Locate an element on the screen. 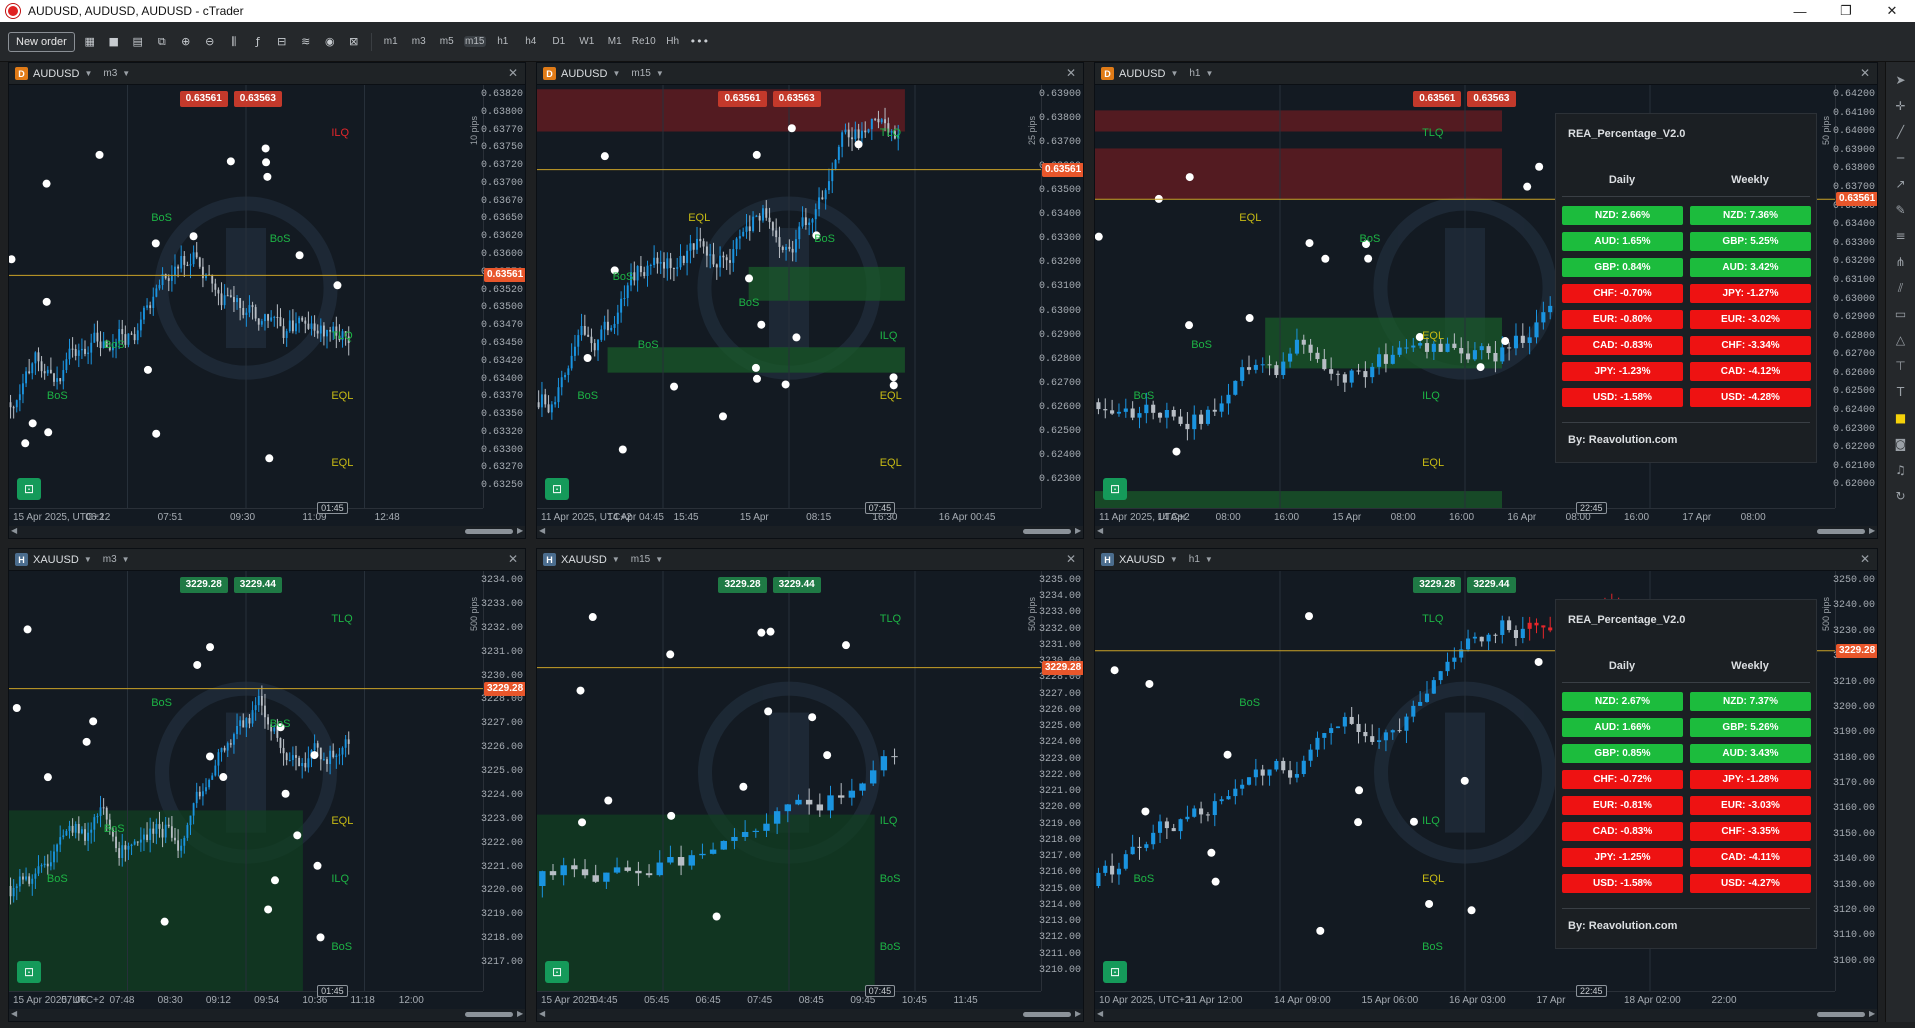  pitchfork-icon: ⋔ is located at coordinates (1901, 262).